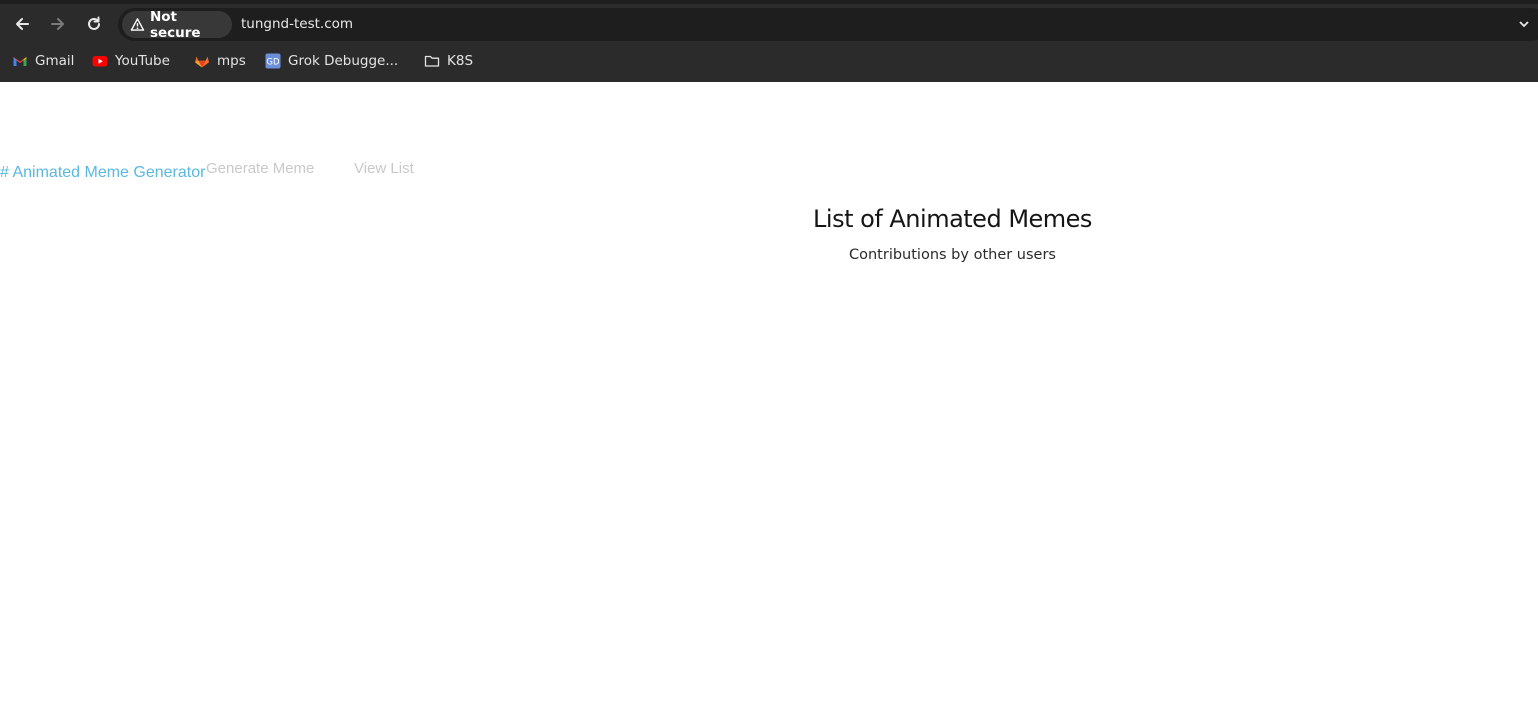 This screenshot has height=714, width=1538. Describe the element at coordinates (769, 2) in the screenshot. I see `tab-strip-edge` at that location.